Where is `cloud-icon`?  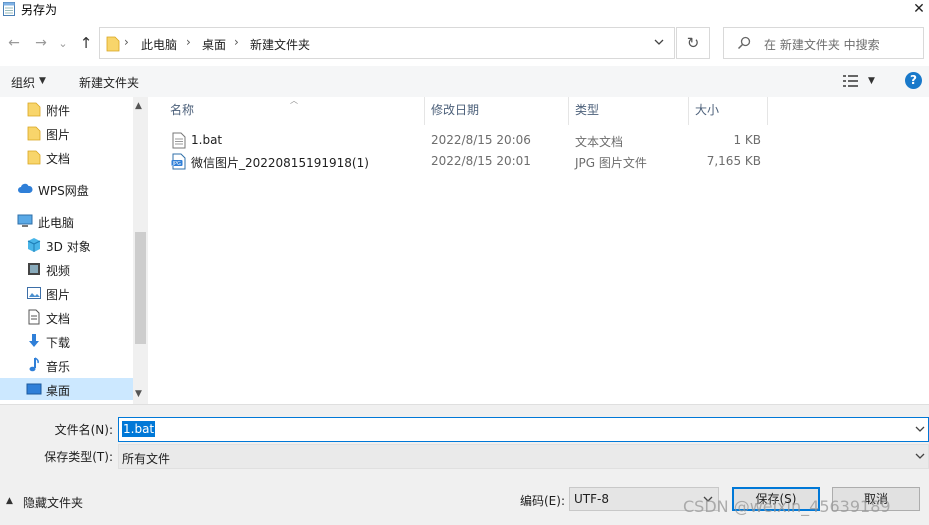
cloud-icon is located at coordinates (25, 188).